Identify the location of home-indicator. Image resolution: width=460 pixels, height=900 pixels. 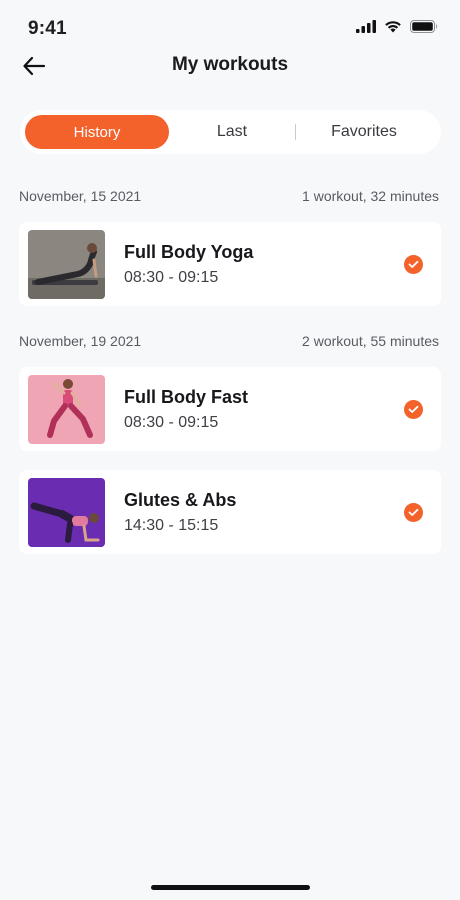
(230, 887).